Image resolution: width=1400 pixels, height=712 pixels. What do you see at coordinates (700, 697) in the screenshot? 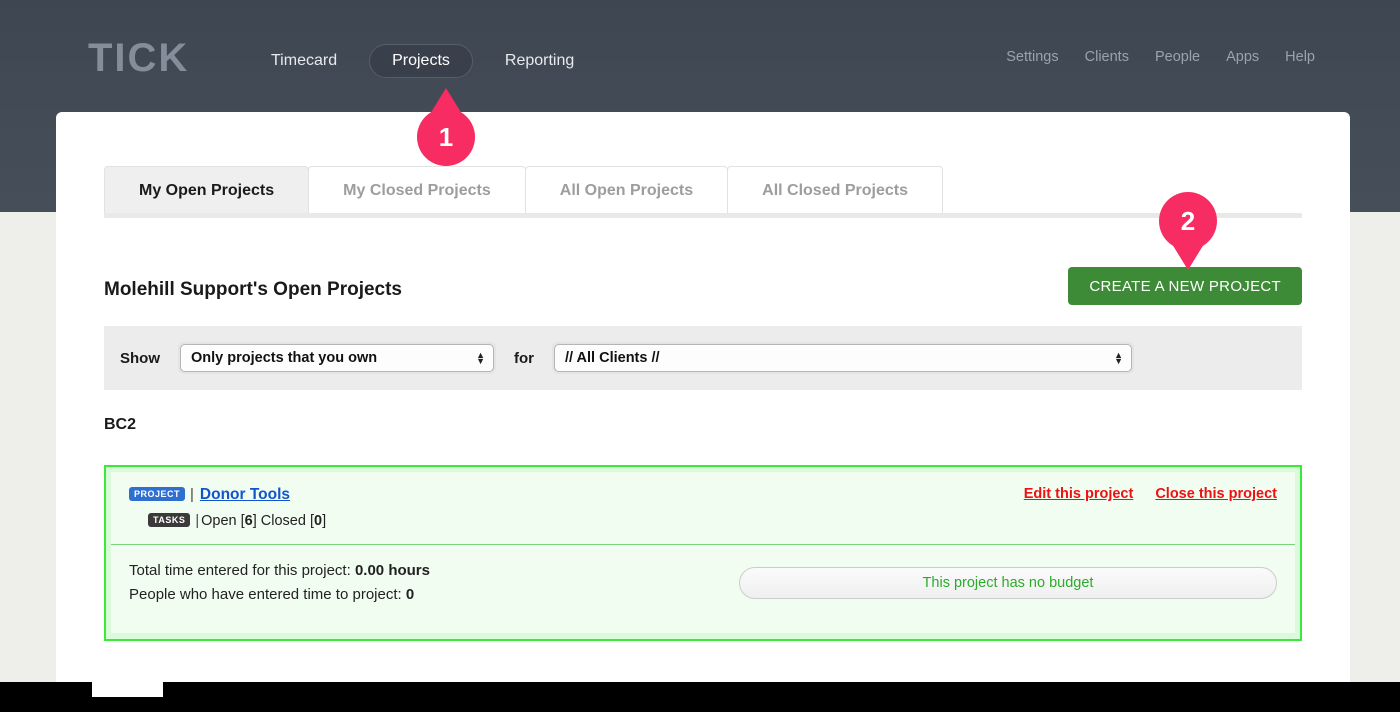
I see `bottom-black-bar` at bounding box center [700, 697].